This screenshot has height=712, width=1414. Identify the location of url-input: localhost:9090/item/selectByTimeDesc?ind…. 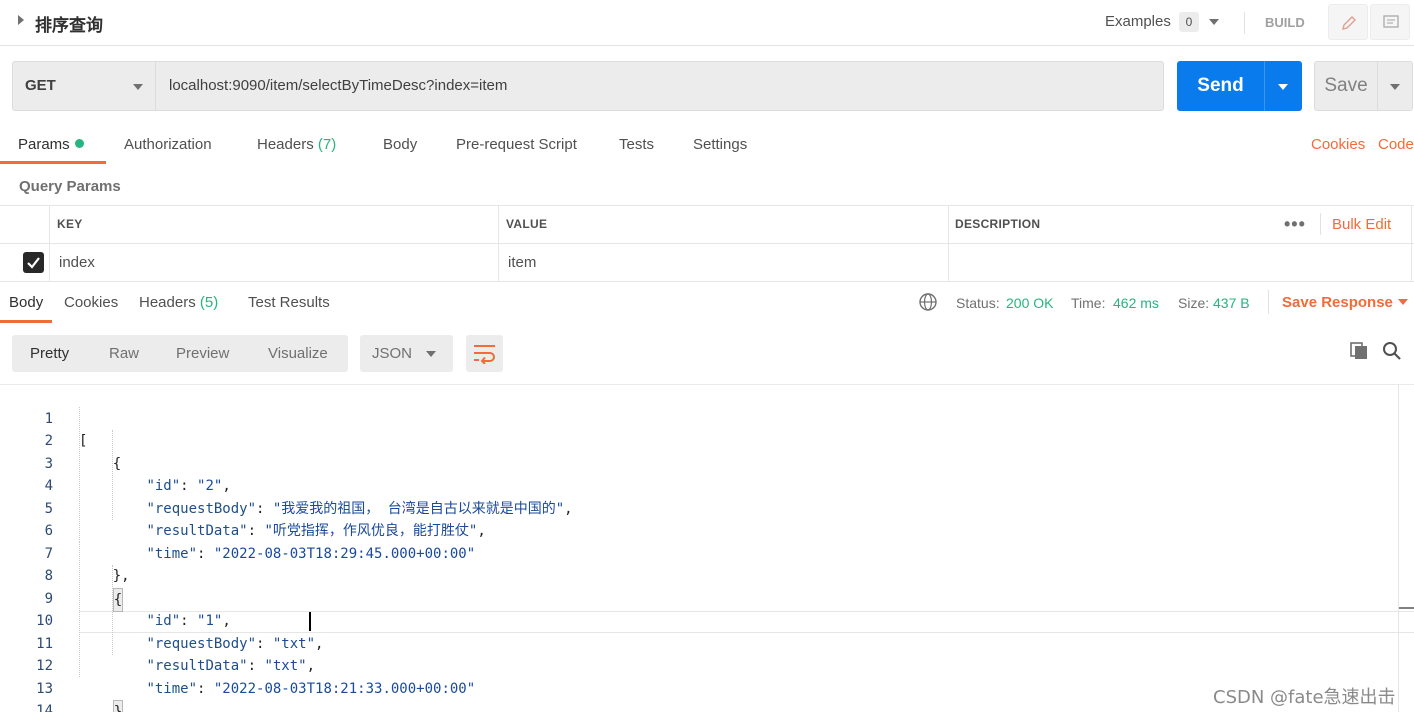
(659, 86).